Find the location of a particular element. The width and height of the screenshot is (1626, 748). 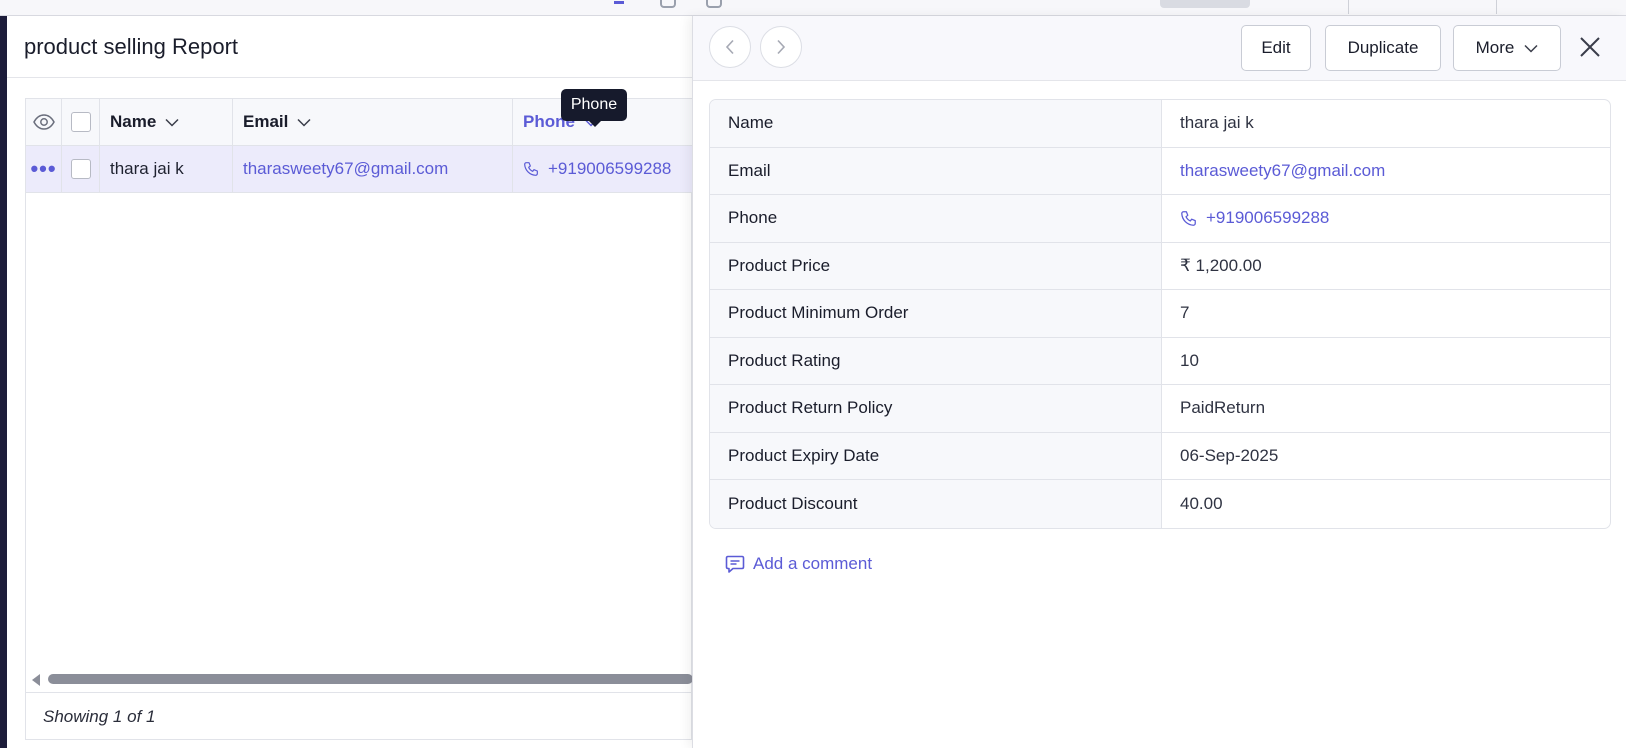

column-header-email: Email is located at coordinates (373, 122).